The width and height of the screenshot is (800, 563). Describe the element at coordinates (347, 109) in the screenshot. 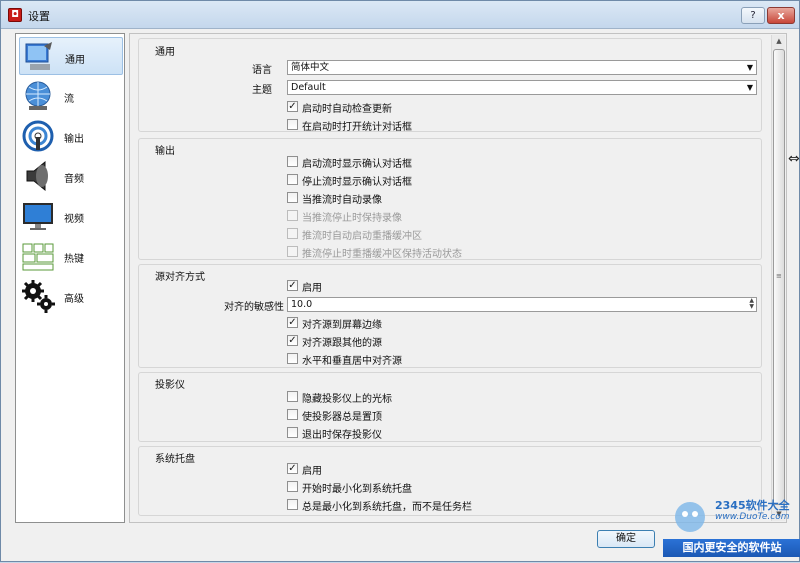

I see `checkbox-label: 启动时自动检查更新` at that location.